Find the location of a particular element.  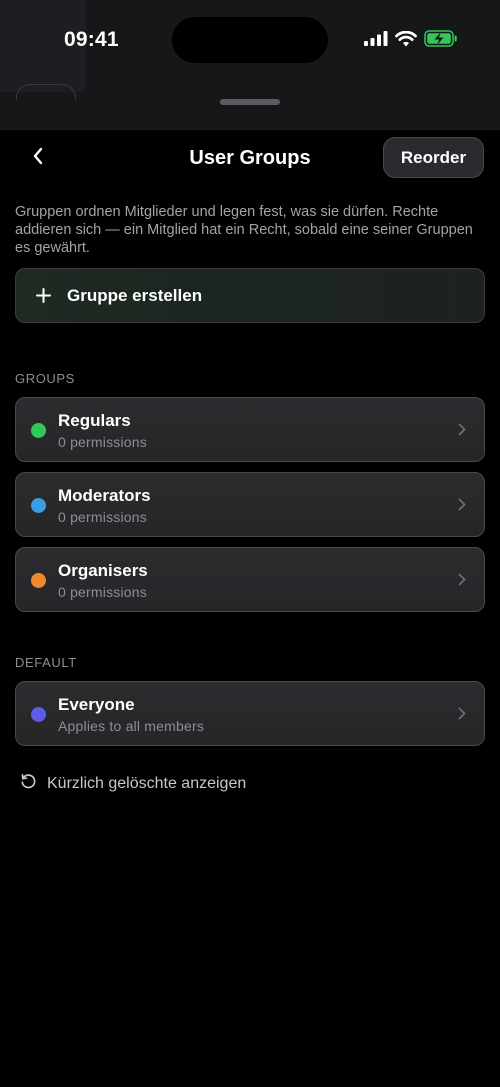

reorder-button: Reorder is located at coordinates (433, 157).